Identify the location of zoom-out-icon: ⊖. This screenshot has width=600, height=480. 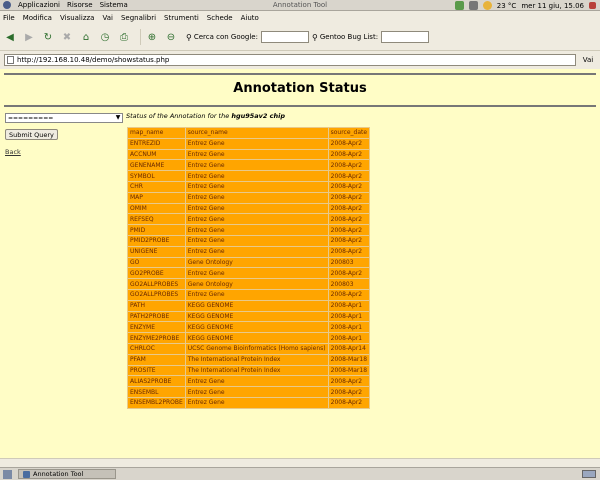
(171, 37).